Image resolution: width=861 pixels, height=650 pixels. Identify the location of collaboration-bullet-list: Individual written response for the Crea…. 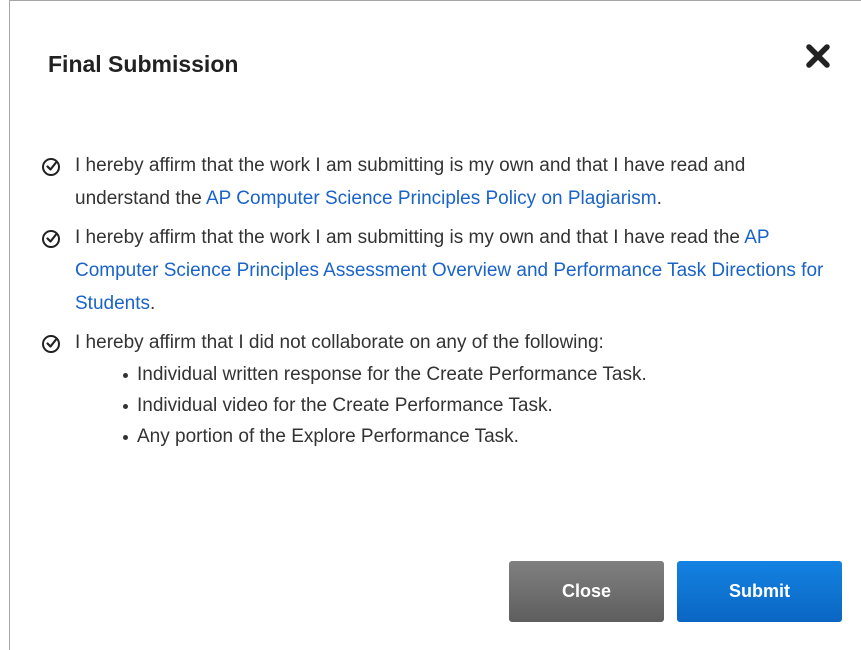
(453, 405).